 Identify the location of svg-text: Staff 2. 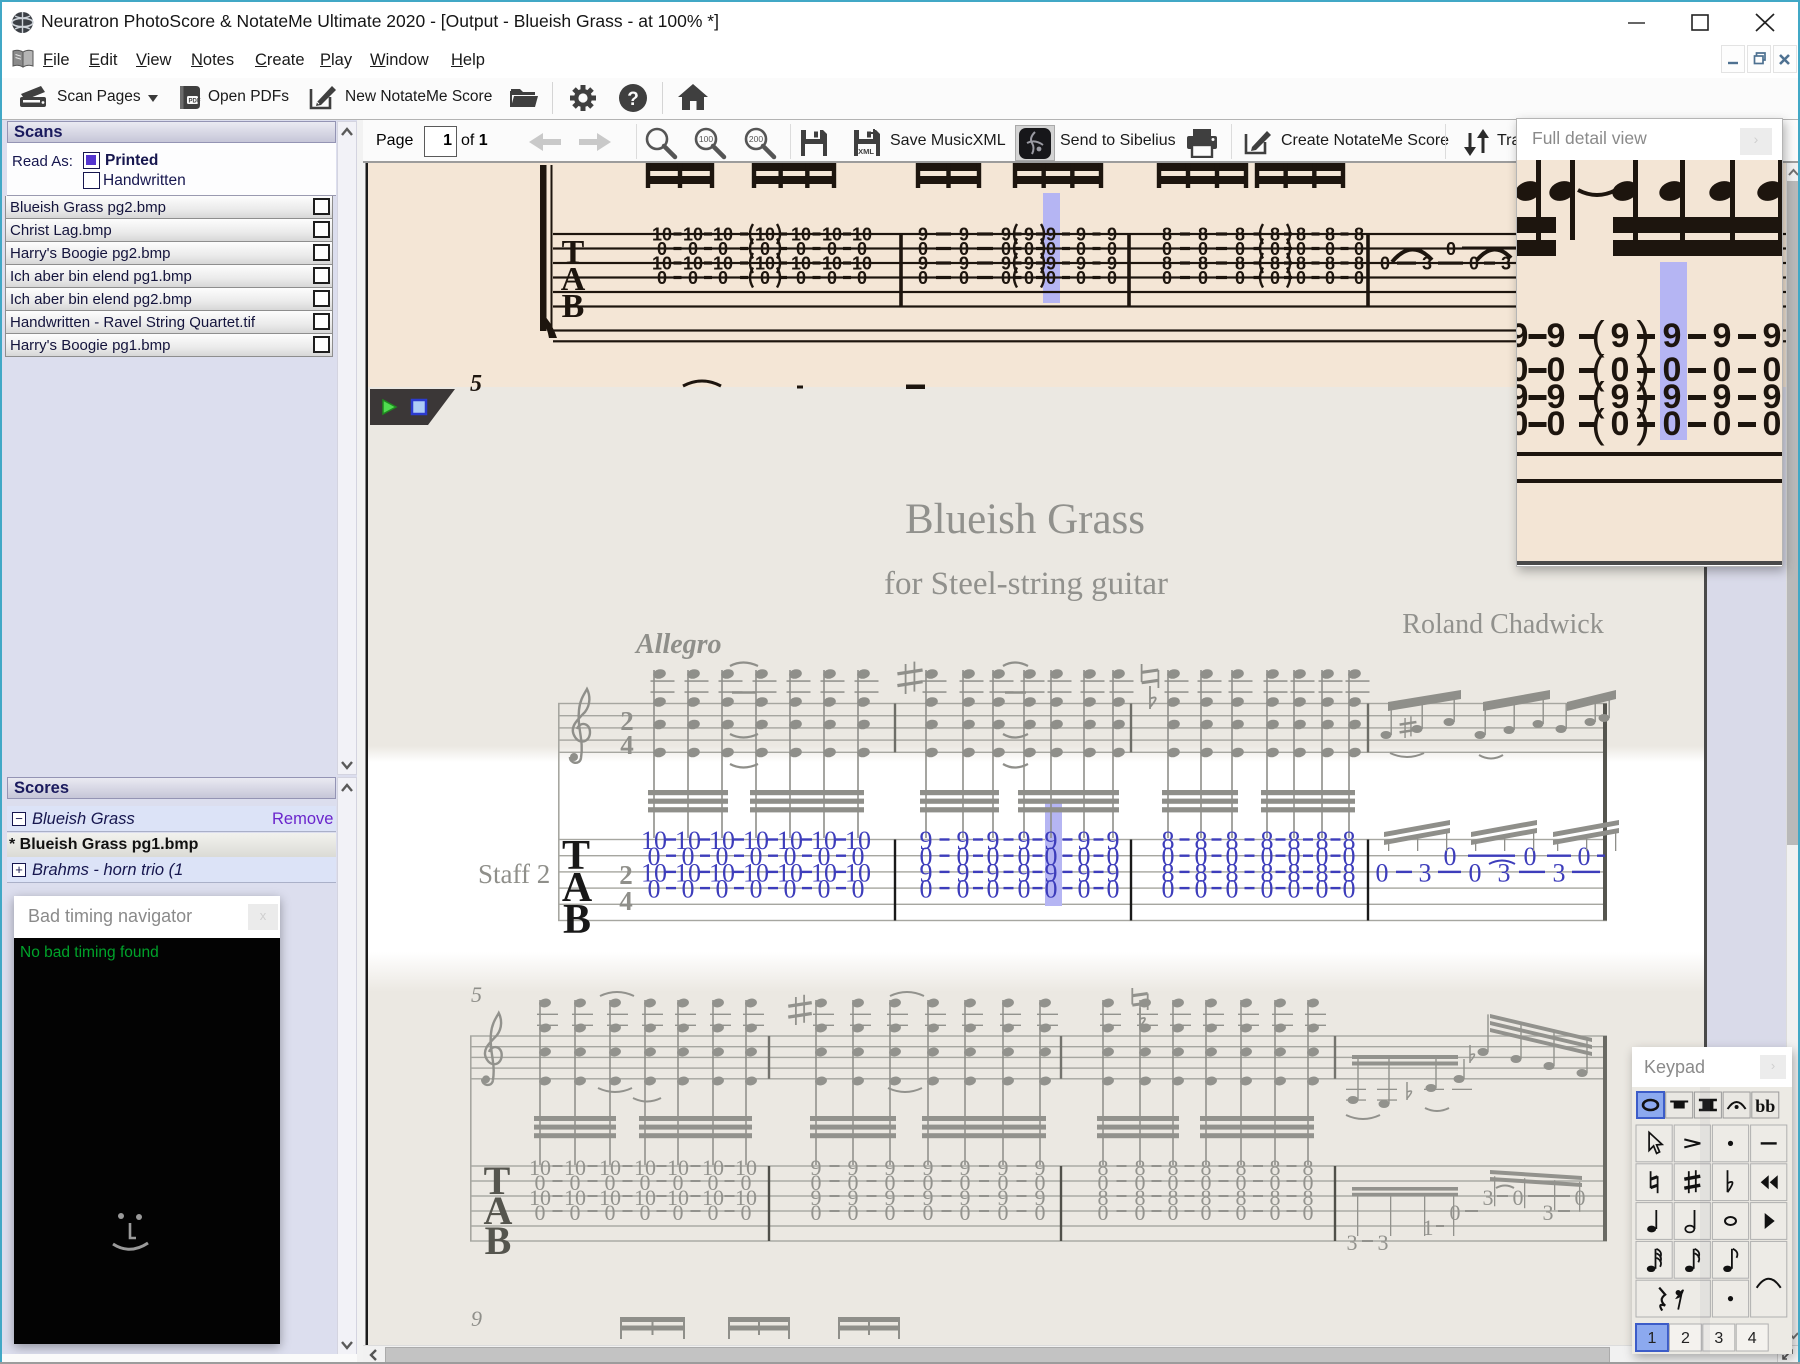
(514, 874).